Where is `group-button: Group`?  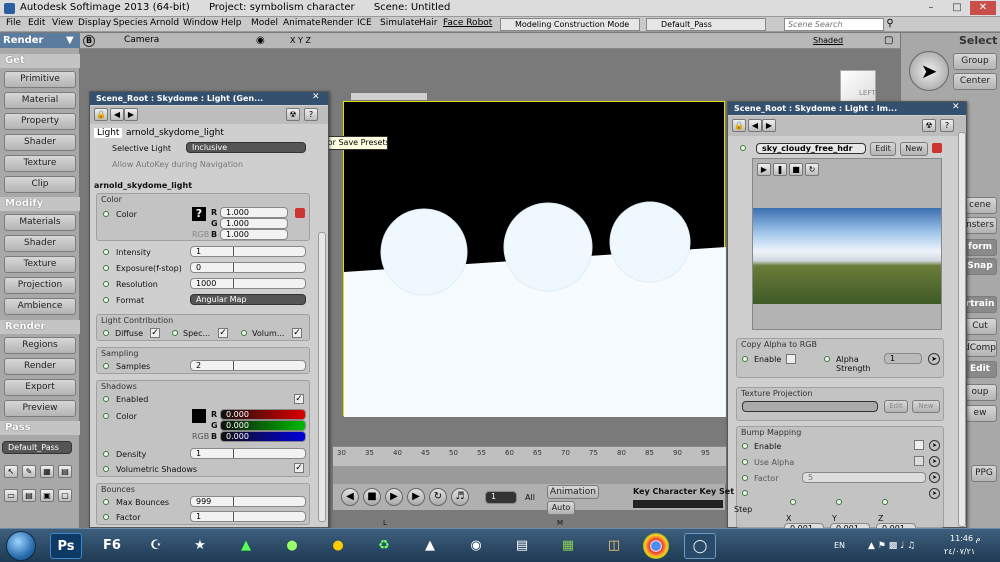
group-button: Group is located at coordinates (975, 61).